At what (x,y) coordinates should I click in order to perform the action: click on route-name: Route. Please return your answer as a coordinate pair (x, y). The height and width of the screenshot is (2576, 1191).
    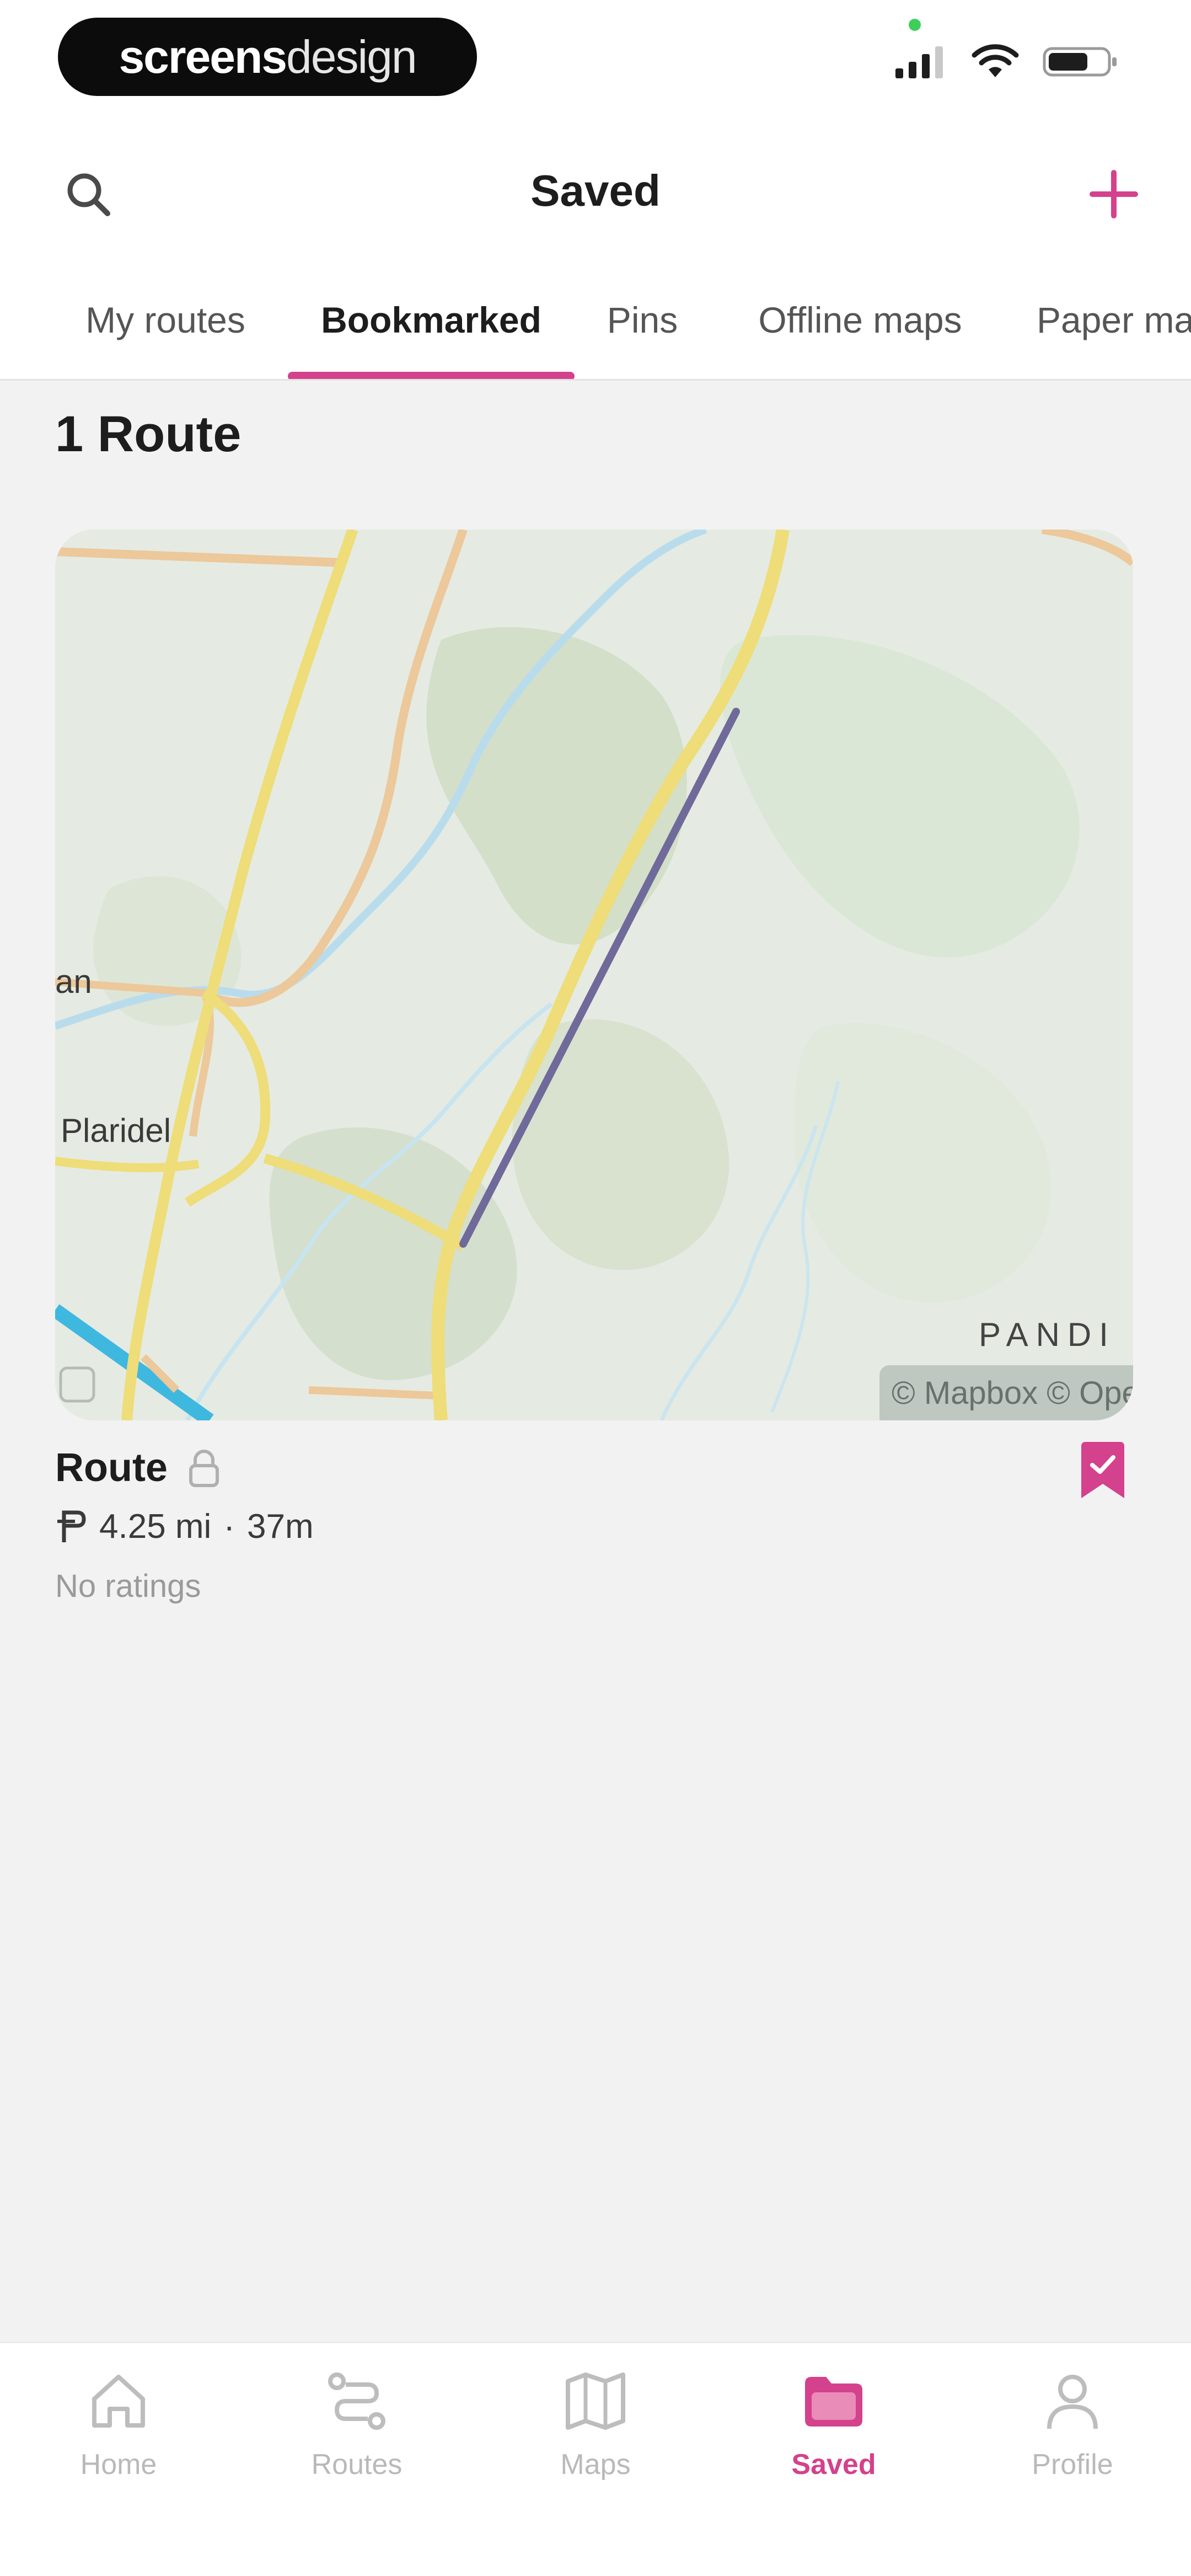
    Looking at the image, I should click on (111, 1468).